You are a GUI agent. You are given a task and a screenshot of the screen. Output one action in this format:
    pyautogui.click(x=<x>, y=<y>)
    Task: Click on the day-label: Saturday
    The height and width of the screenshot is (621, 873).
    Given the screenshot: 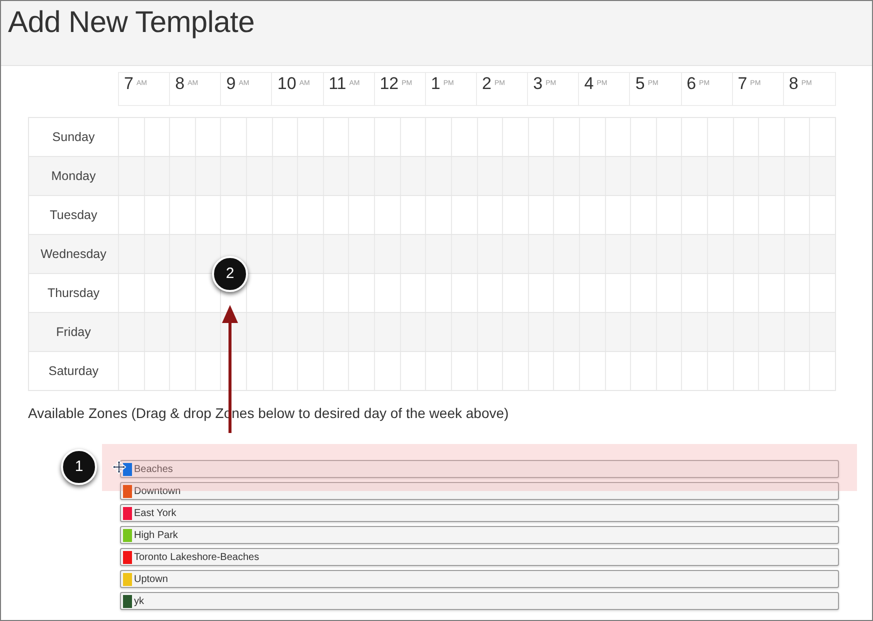 What is the action you would take?
    pyautogui.click(x=73, y=371)
    